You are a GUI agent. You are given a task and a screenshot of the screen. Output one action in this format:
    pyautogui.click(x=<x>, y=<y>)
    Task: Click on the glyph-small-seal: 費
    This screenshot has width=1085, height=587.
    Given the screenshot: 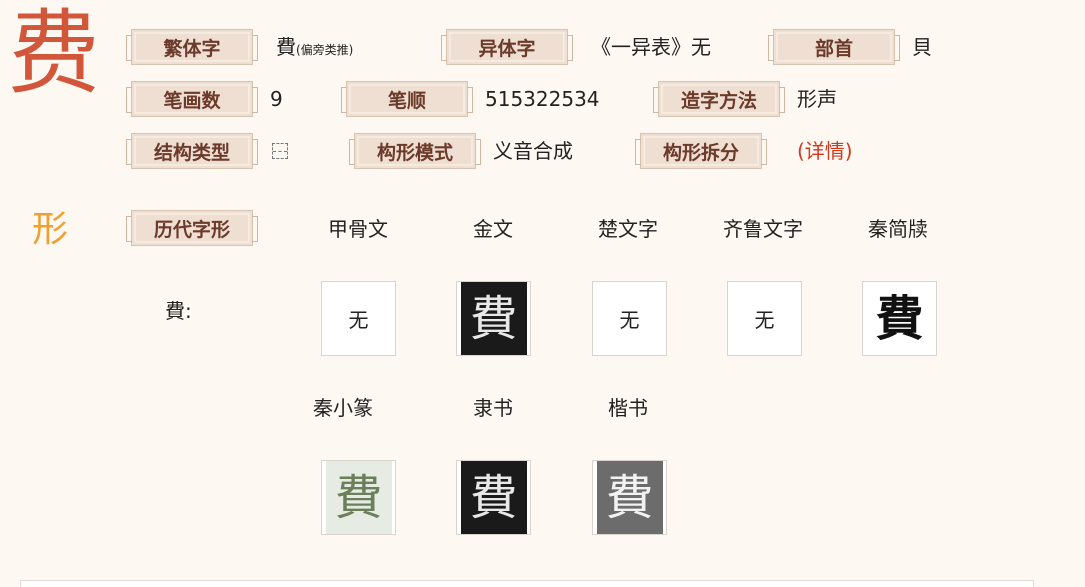 What is the action you would take?
    pyautogui.click(x=358, y=497)
    